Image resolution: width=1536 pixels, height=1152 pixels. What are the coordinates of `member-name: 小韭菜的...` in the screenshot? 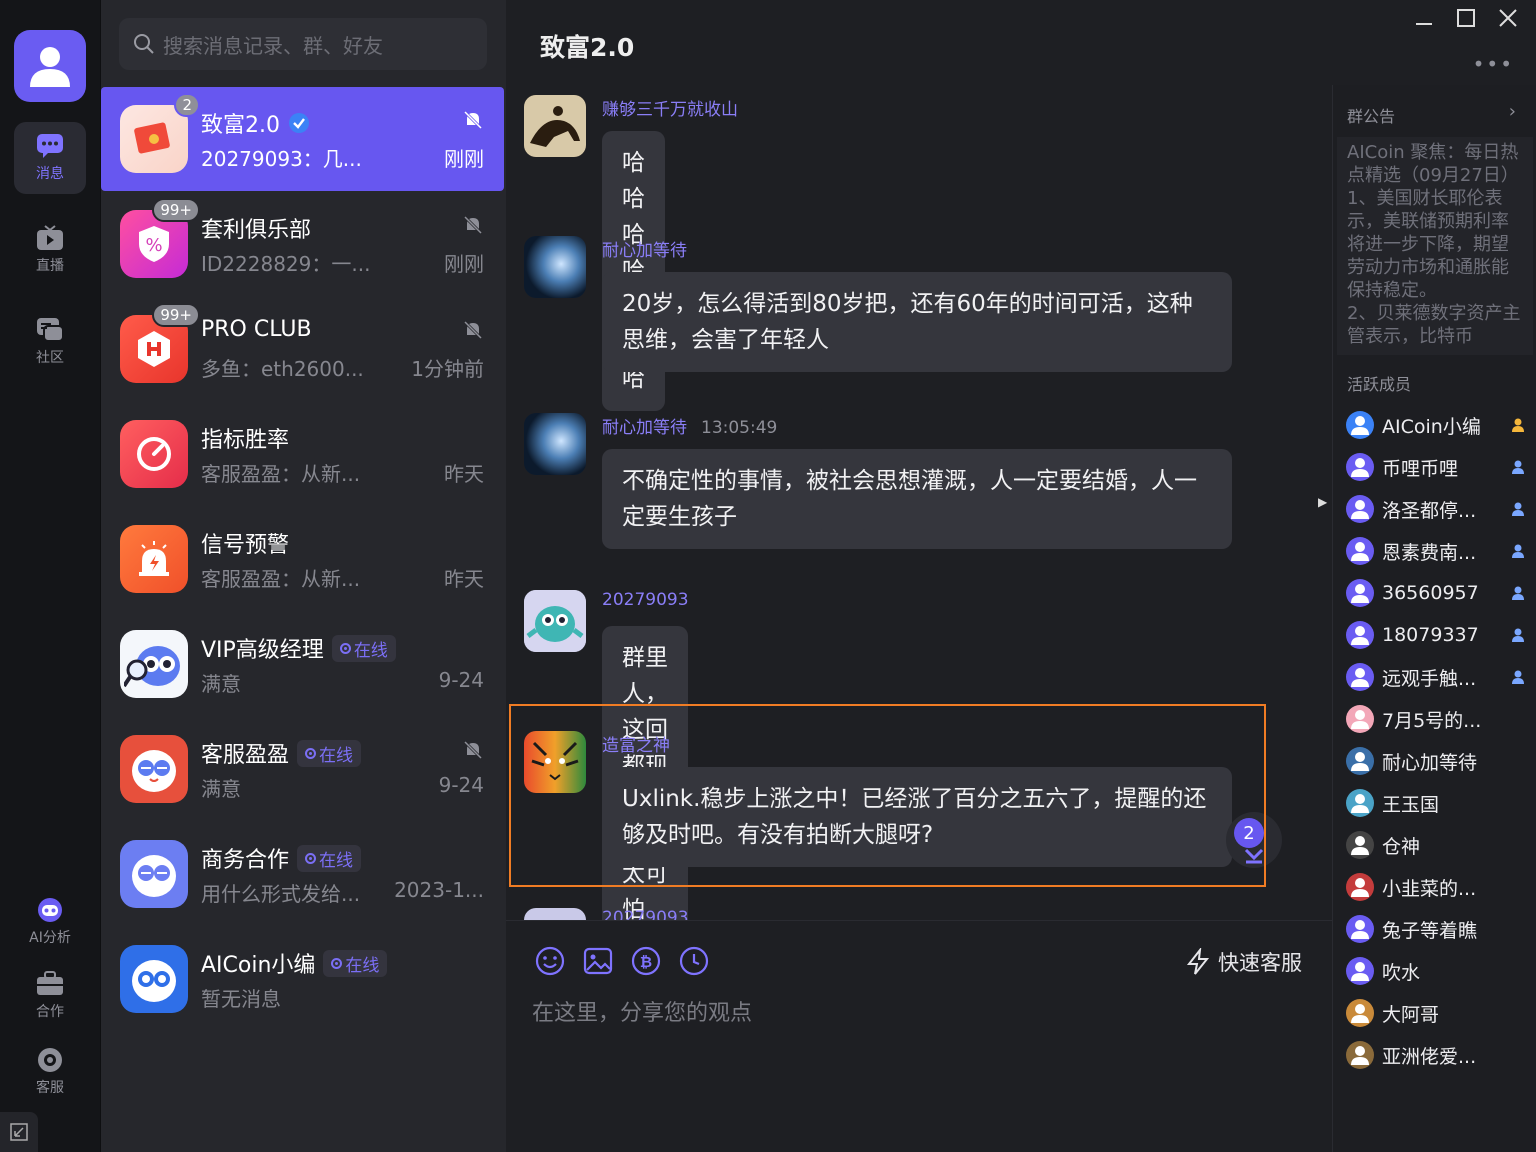 It's located at (1429, 888).